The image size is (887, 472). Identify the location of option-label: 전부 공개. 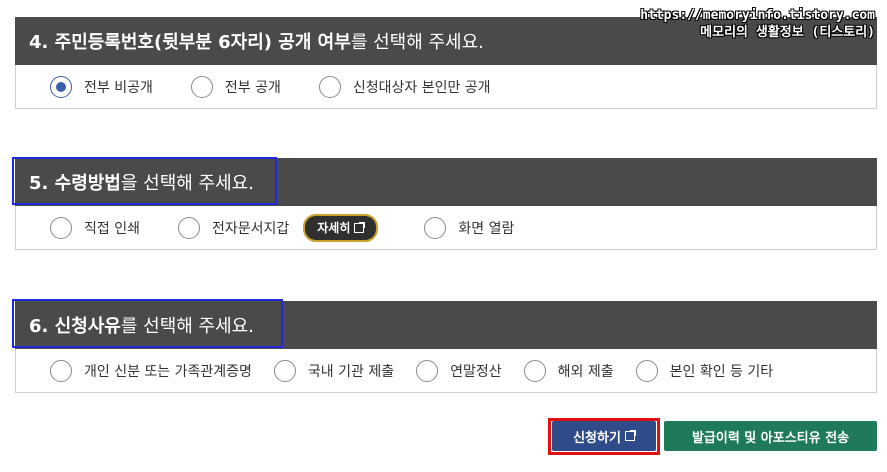
(252, 87).